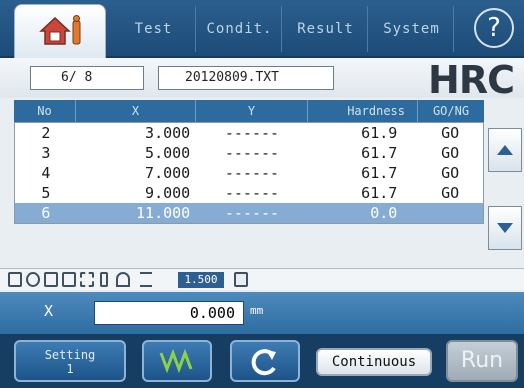 Image resolution: width=524 pixels, height=388 pixels. I want to click on table-row: 5 9.000 ------ 61.7 GO, so click(249, 193).